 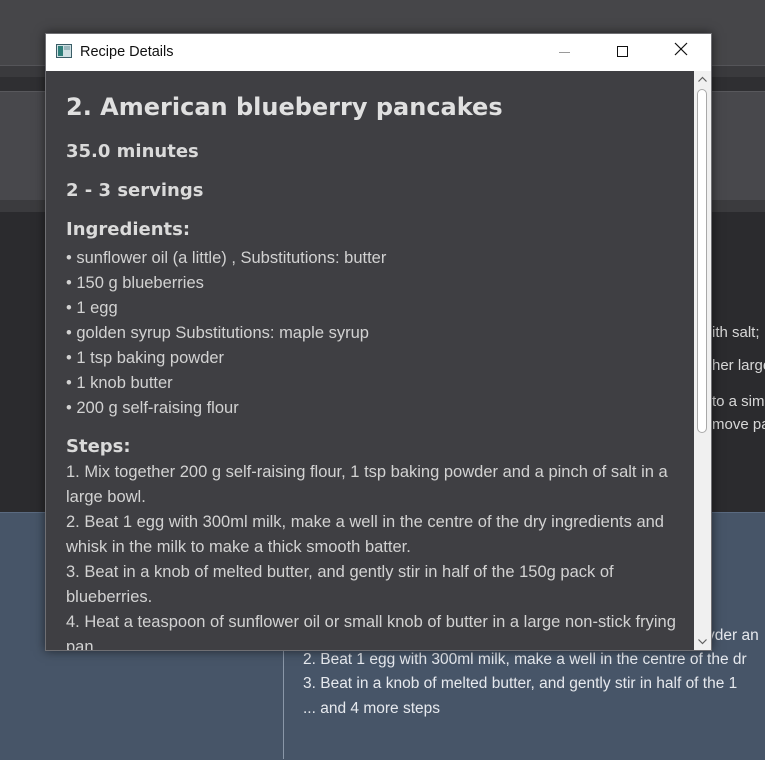 I want to click on title-bar: Recipe Details, so click(x=378, y=52).